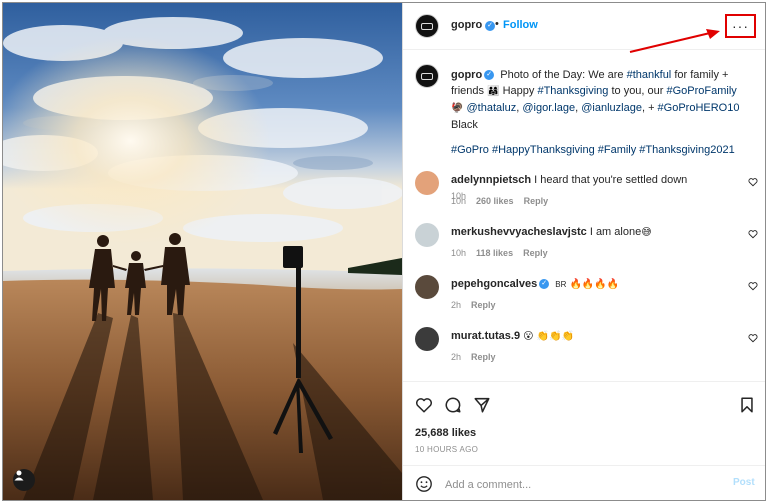 This screenshot has height=503, width=768. Describe the element at coordinates (561, 284) in the screenshot. I see `comment-body: BR` at that location.